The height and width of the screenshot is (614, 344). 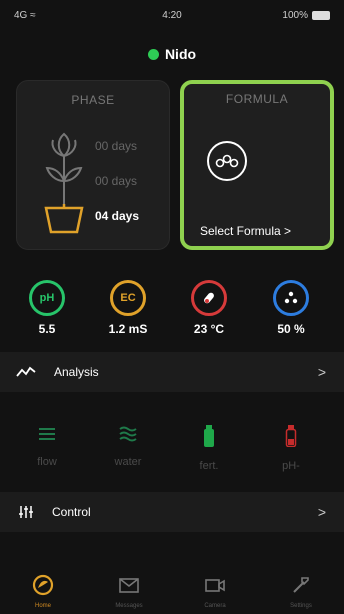 What do you see at coordinates (71, 512) in the screenshot?
I see `control-label: Control` at bounding box center [71, 512].